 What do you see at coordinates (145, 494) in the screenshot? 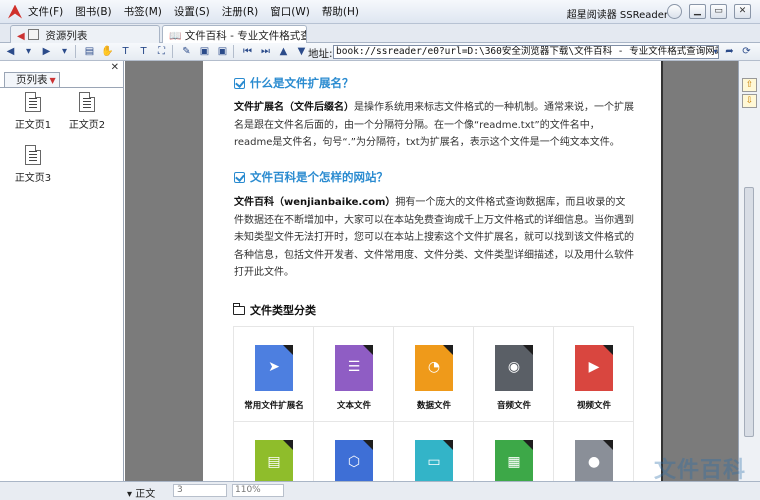
I see `status-page-label: 正文` at bounding box center [145, 494].